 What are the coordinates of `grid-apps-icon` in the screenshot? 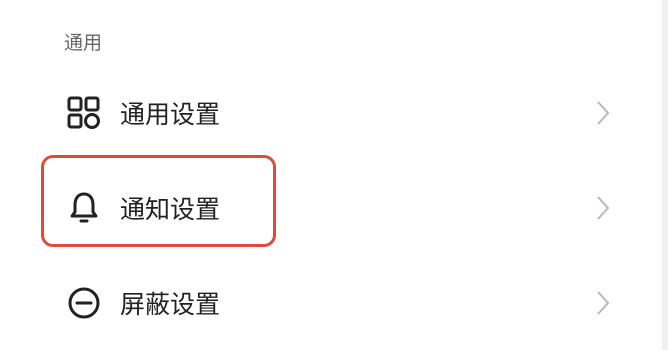 It's located at (84, 113).